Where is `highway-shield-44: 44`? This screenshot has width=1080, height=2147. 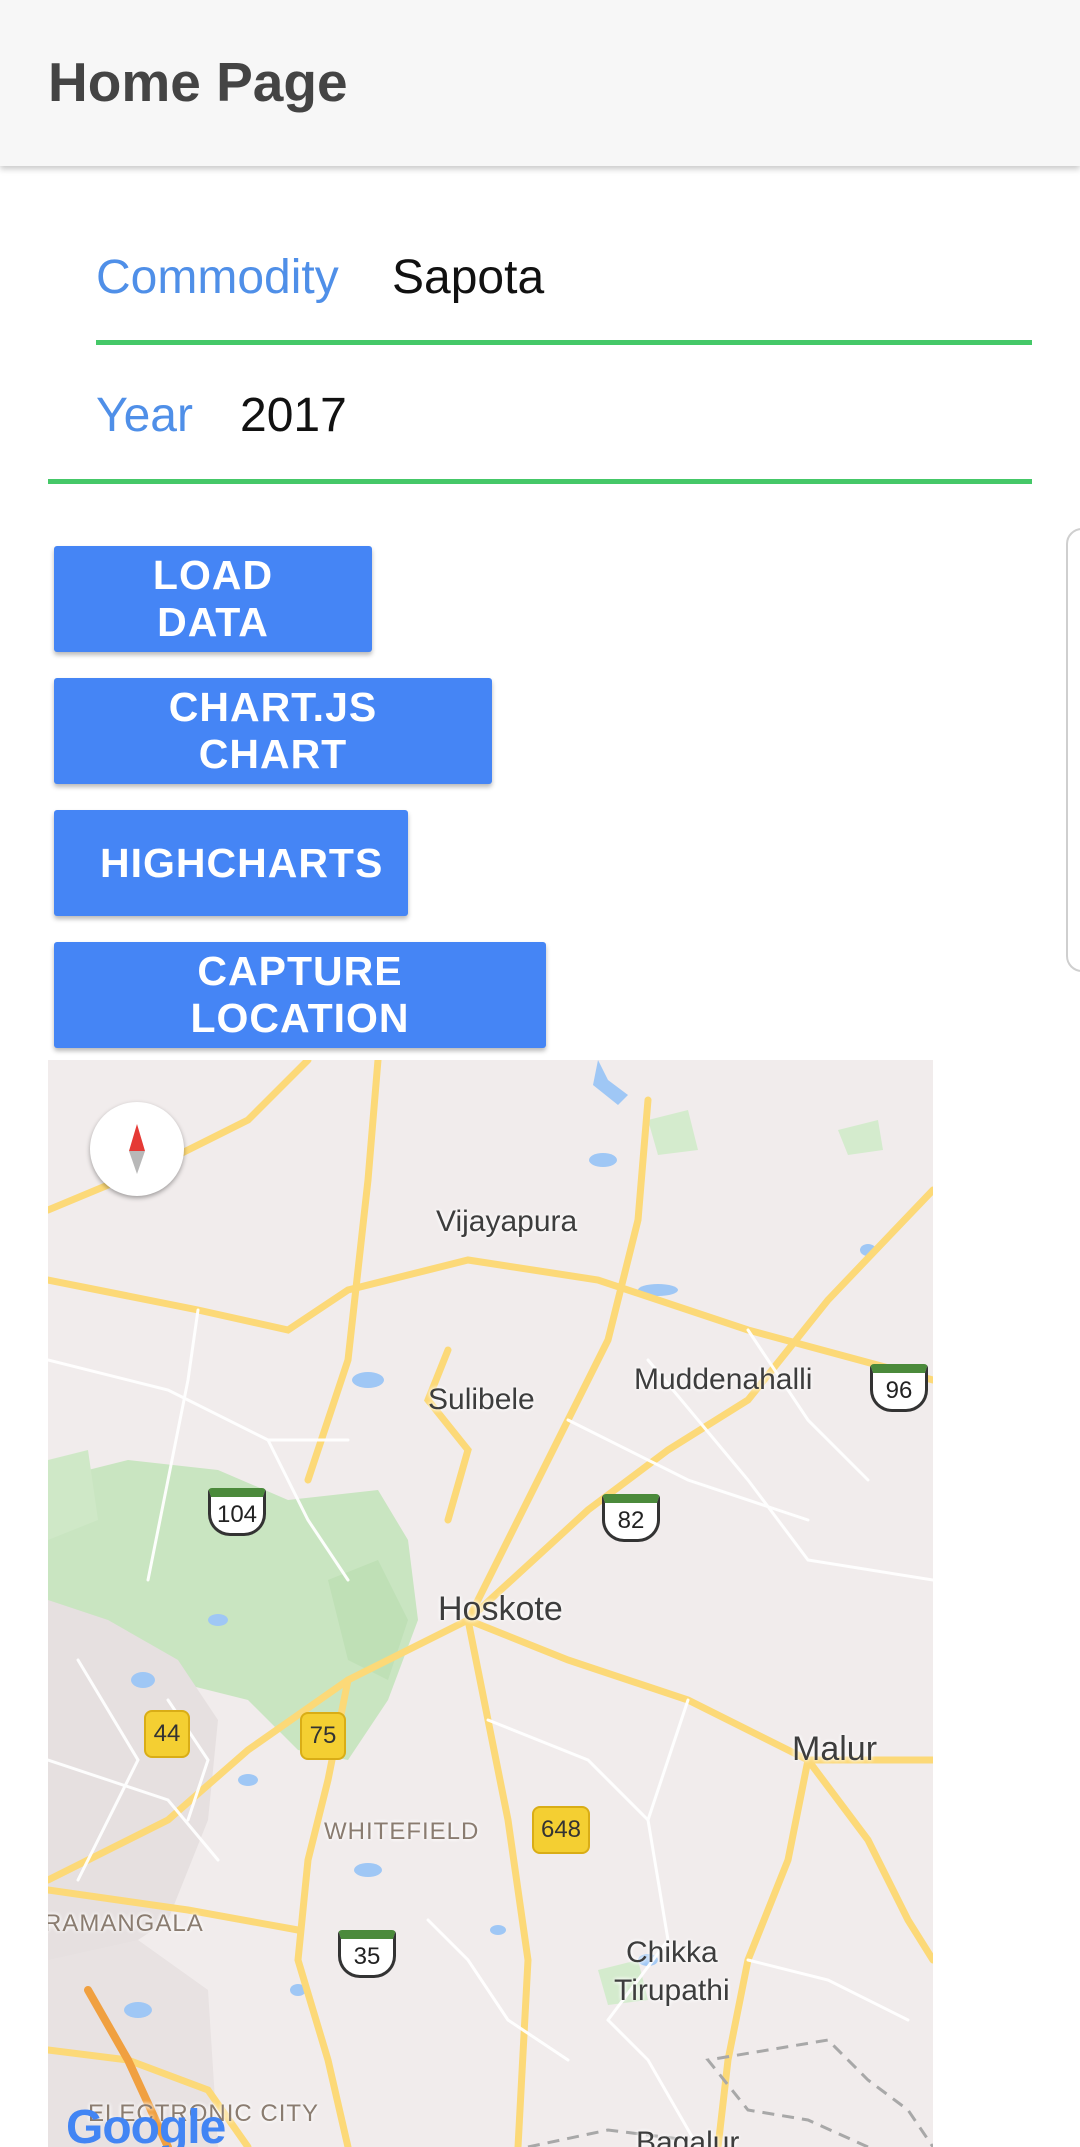 highway-shield-44: 44 is located at coordinates (167, 1734).